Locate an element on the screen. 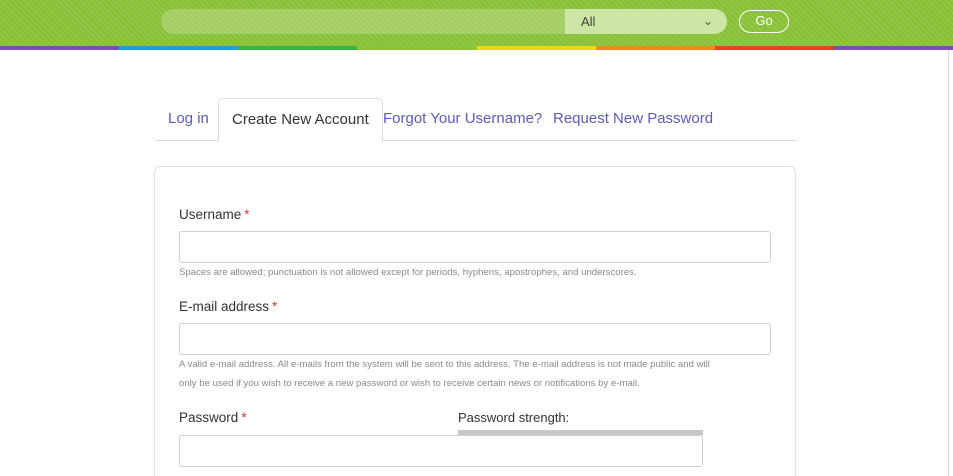 The height and width of the screenshot is (476, 953). password-field is located at coordinates (441, 451).